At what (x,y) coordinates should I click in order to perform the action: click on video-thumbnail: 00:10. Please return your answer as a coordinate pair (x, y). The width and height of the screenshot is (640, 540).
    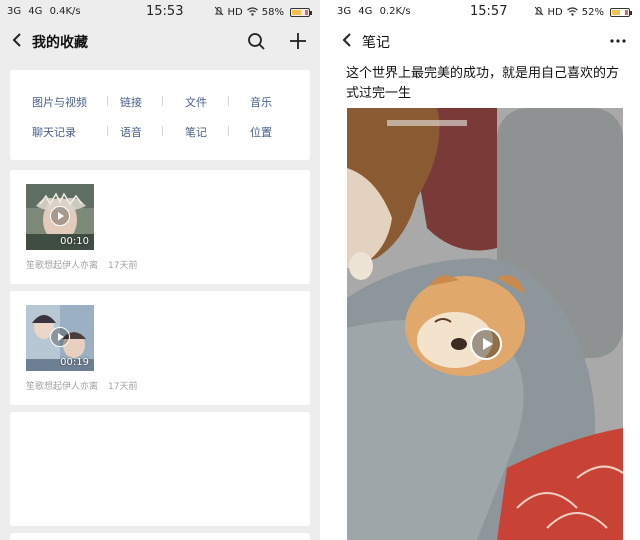
    Looking at the image, I should click on (60, 217).